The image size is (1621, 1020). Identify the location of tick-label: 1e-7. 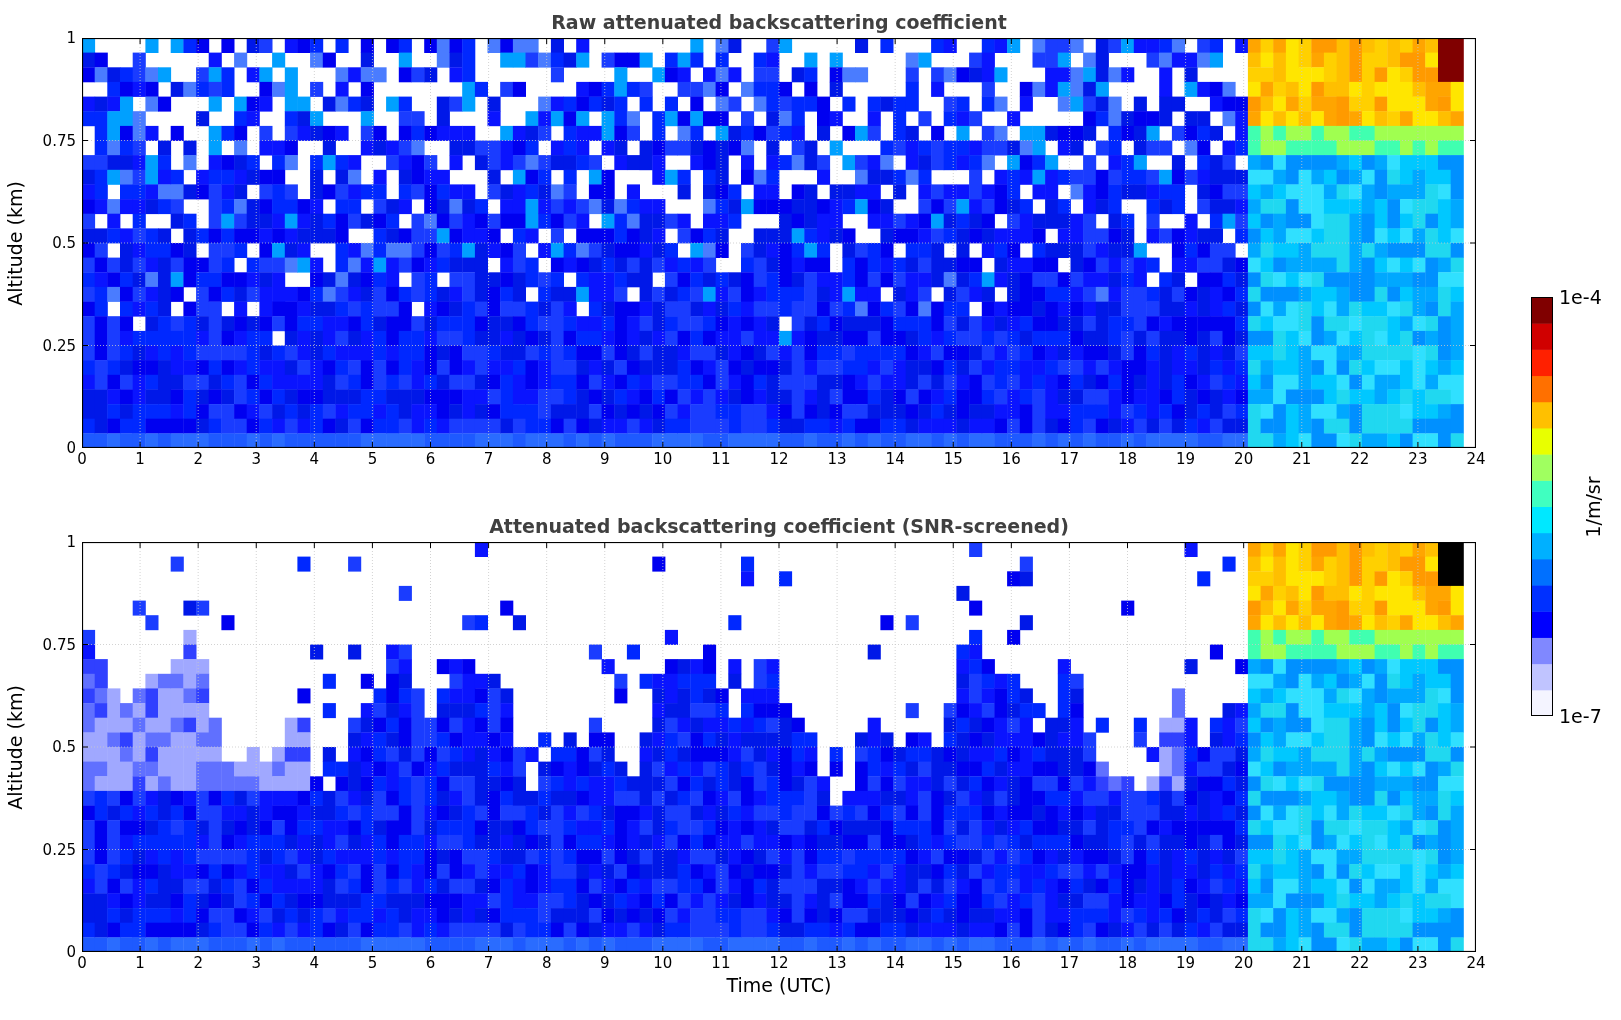
(1580, 716).